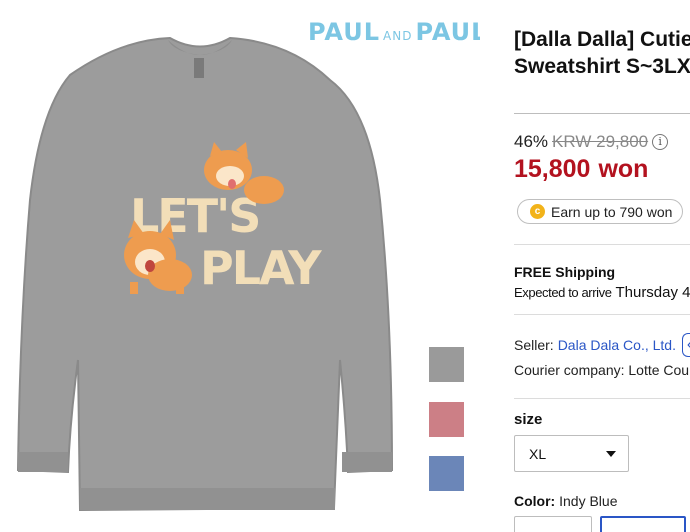 Image resolution: width=690 pixels, height=532 pixels. I want to click on color-swatch-blue, so click(446, 473).